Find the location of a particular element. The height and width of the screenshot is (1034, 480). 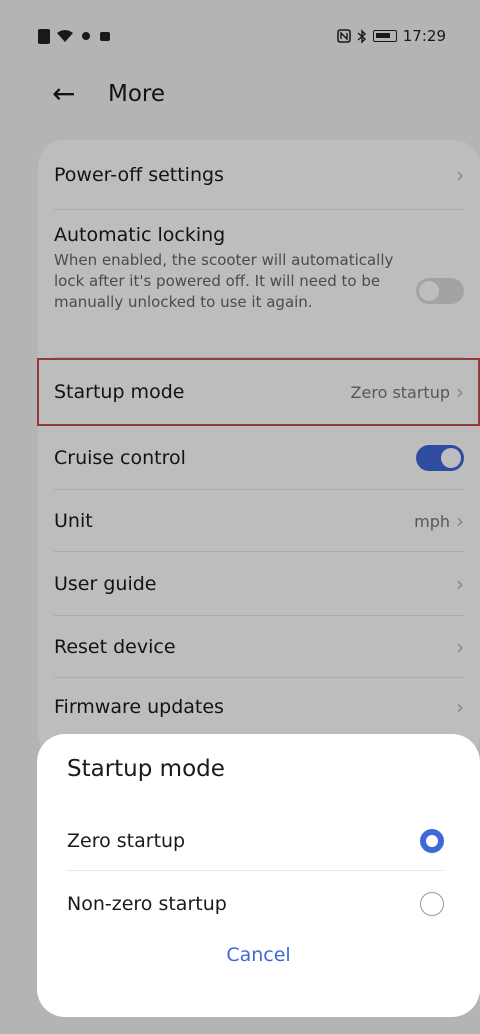

cancel-button: Cancel is located at coordinates (258, 955).